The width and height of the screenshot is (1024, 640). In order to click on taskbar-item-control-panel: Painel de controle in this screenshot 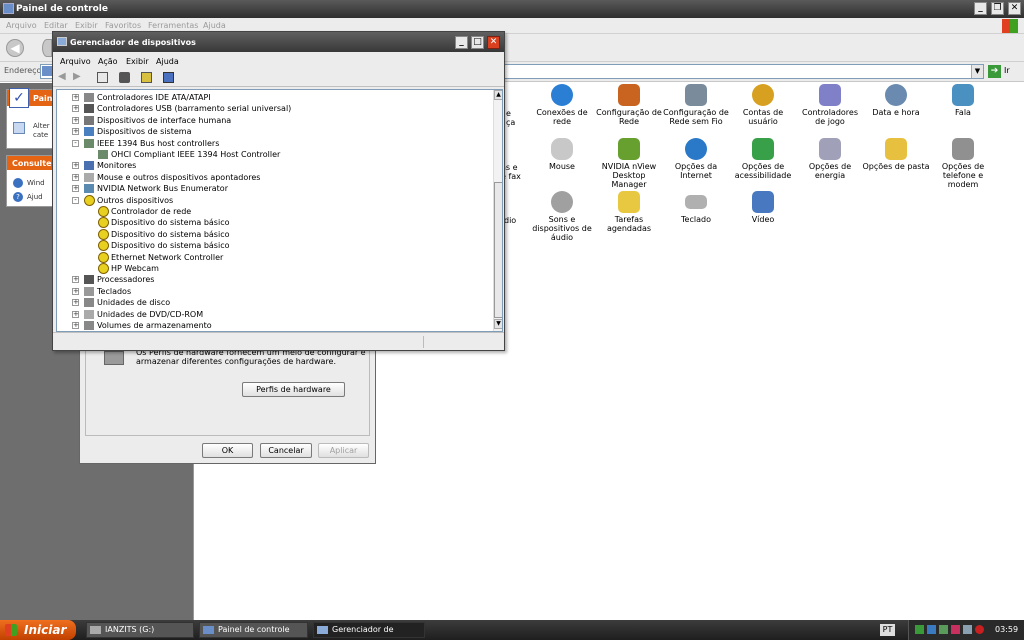, I will do `click(253, 630)`.